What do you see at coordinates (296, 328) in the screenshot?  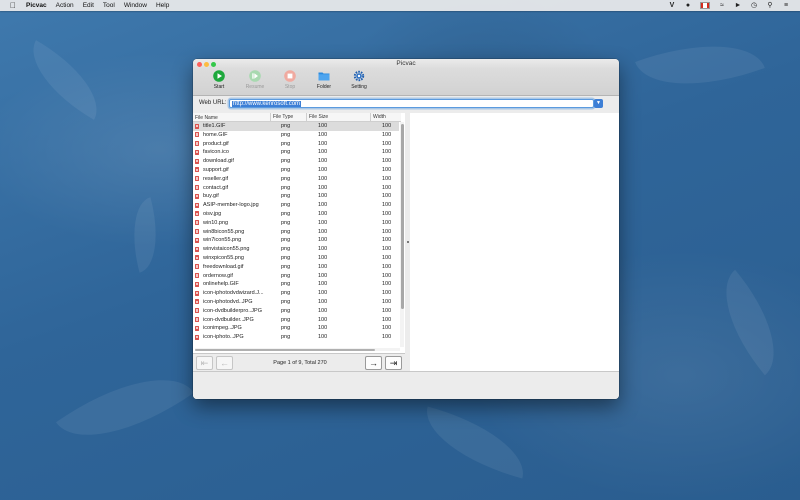 I see `table-row: iconimpeg..JPG png 100 100` at bounding box center [296, 328].